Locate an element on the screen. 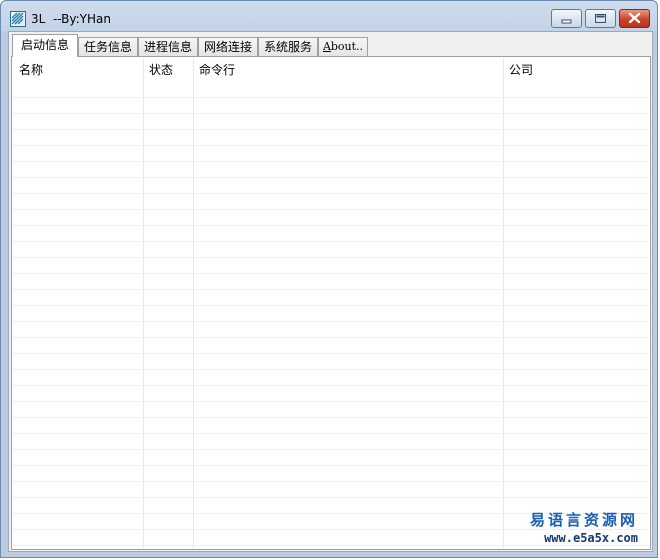 The width and height of the screenshot is (660, 560). watermark-url: www.e5a5x.com is located at coordinates (591, 538).